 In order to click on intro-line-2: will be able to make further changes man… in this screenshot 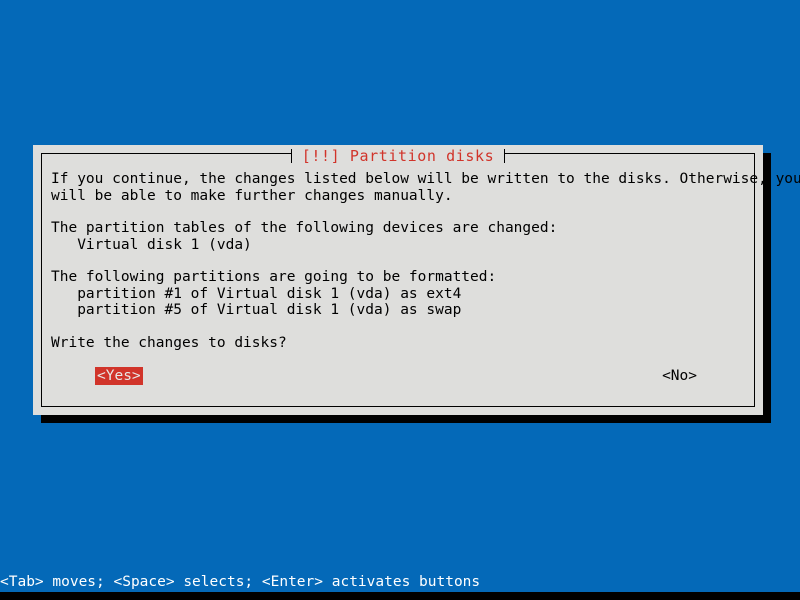, I will do `click(252, 195)`.